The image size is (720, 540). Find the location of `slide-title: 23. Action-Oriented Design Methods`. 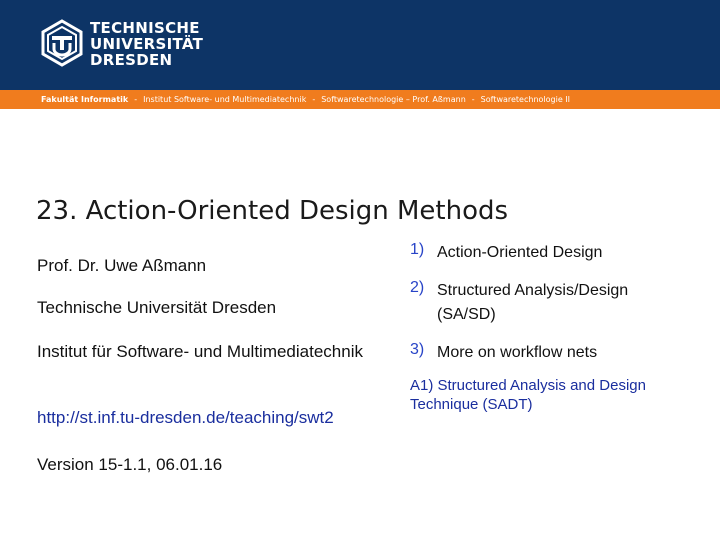

slide-title: 23. Action-Oriented Design Methods is located at coordinates (272, 211).